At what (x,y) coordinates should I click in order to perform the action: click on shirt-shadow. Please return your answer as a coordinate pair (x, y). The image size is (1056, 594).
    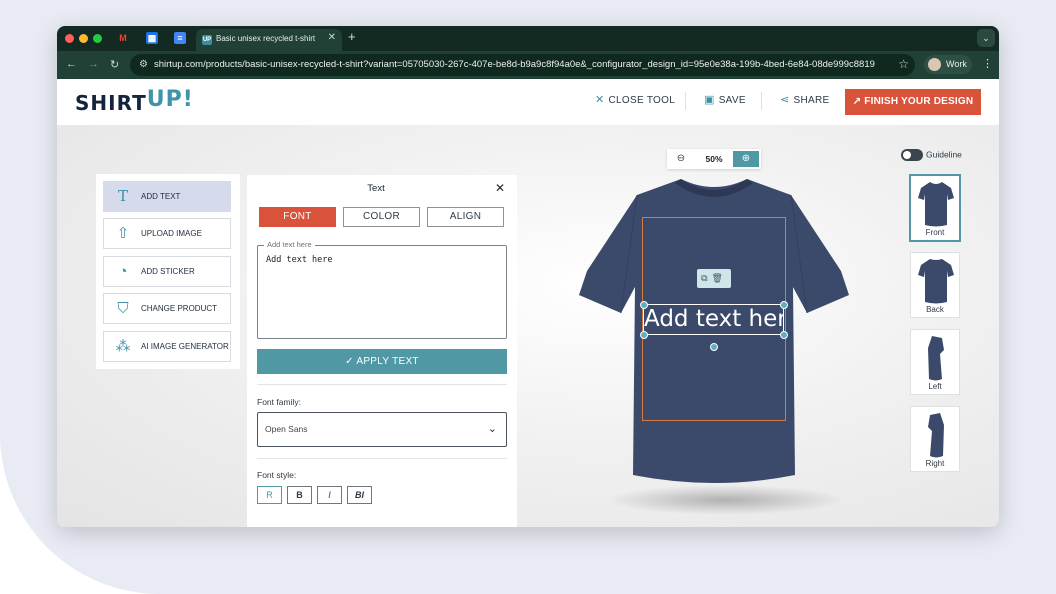
    Looking at the image, I should click on (725, 500).